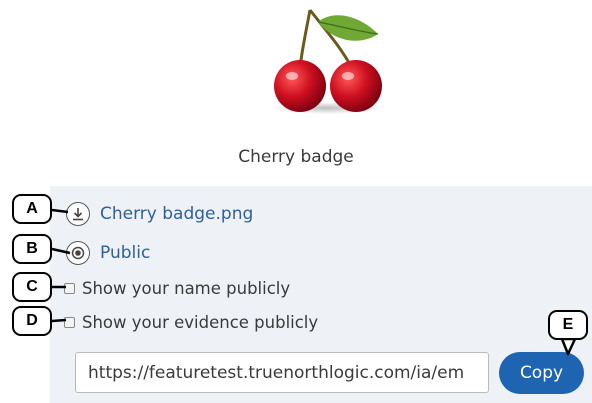 The width and height of the screenshot is (592, 403). Describe the element at coordinates (125, 253) in the screenshot. I see `visibility-link: Public` at that location.